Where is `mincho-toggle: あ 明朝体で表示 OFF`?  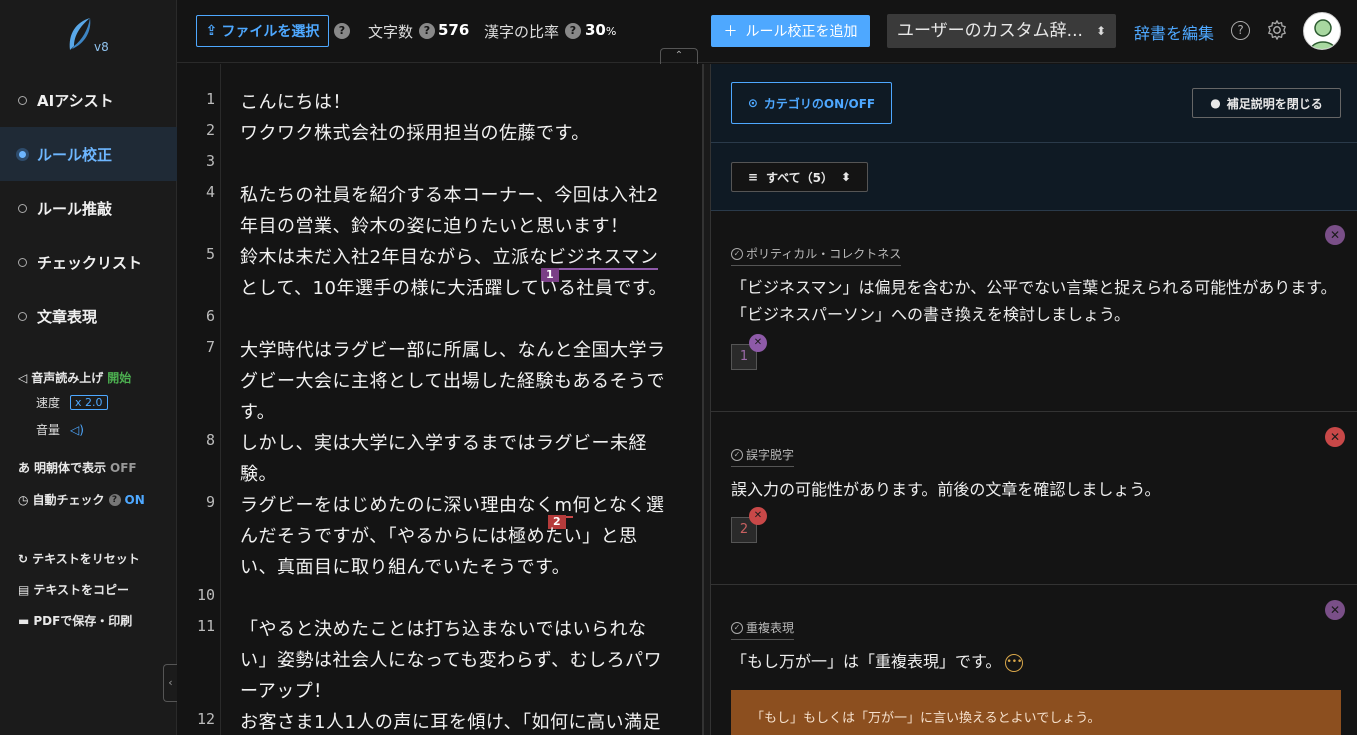
mincho-toggle: あ 明朝体で表示 OFF is located at coordinates (77, 467).